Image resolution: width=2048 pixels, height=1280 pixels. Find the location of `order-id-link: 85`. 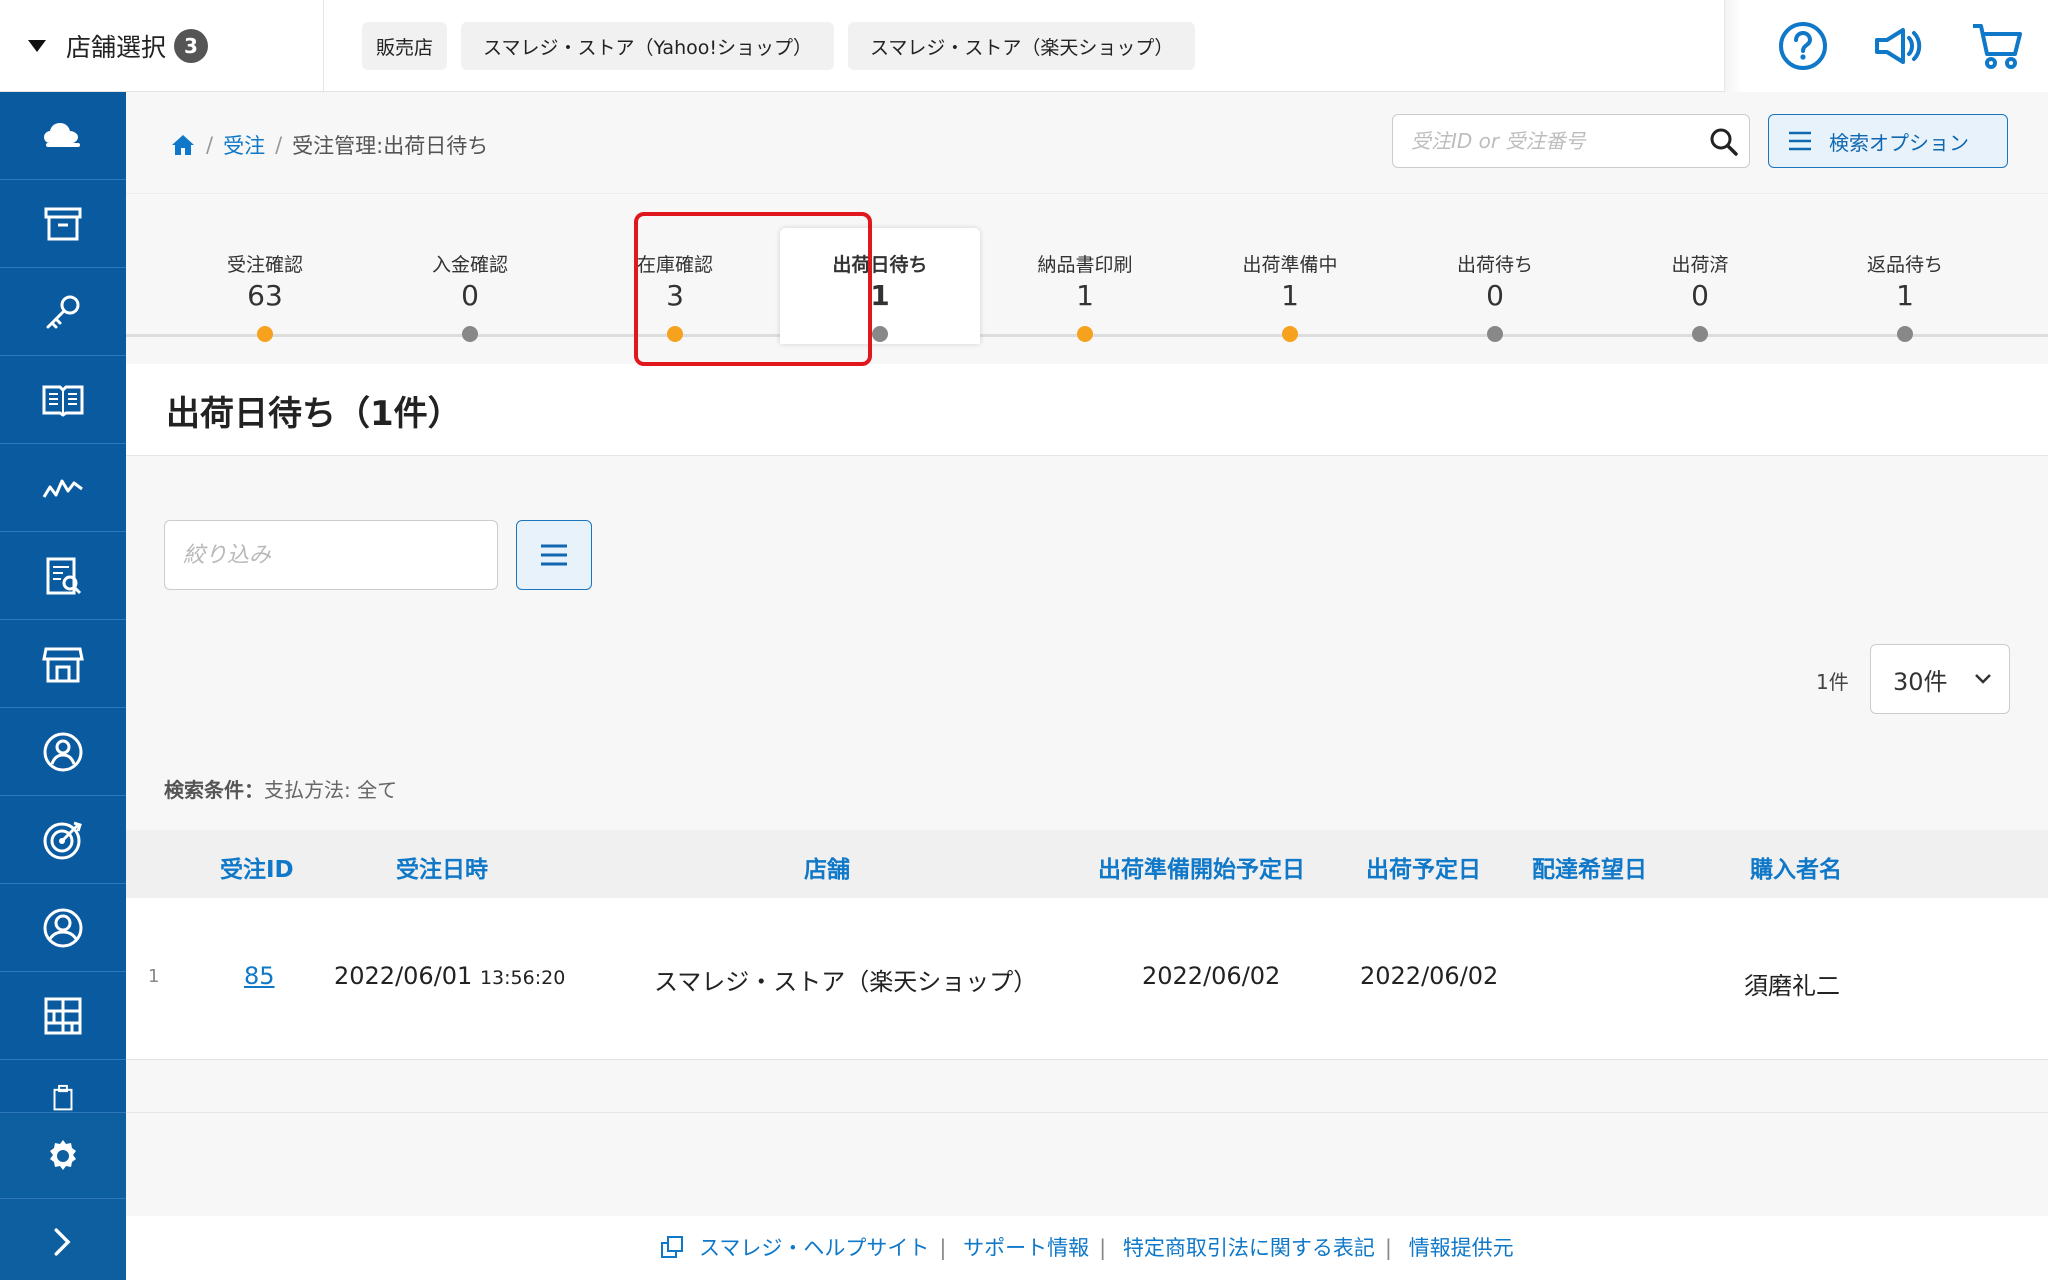

order-id-link: 85 is located at coordinates (259, 976).